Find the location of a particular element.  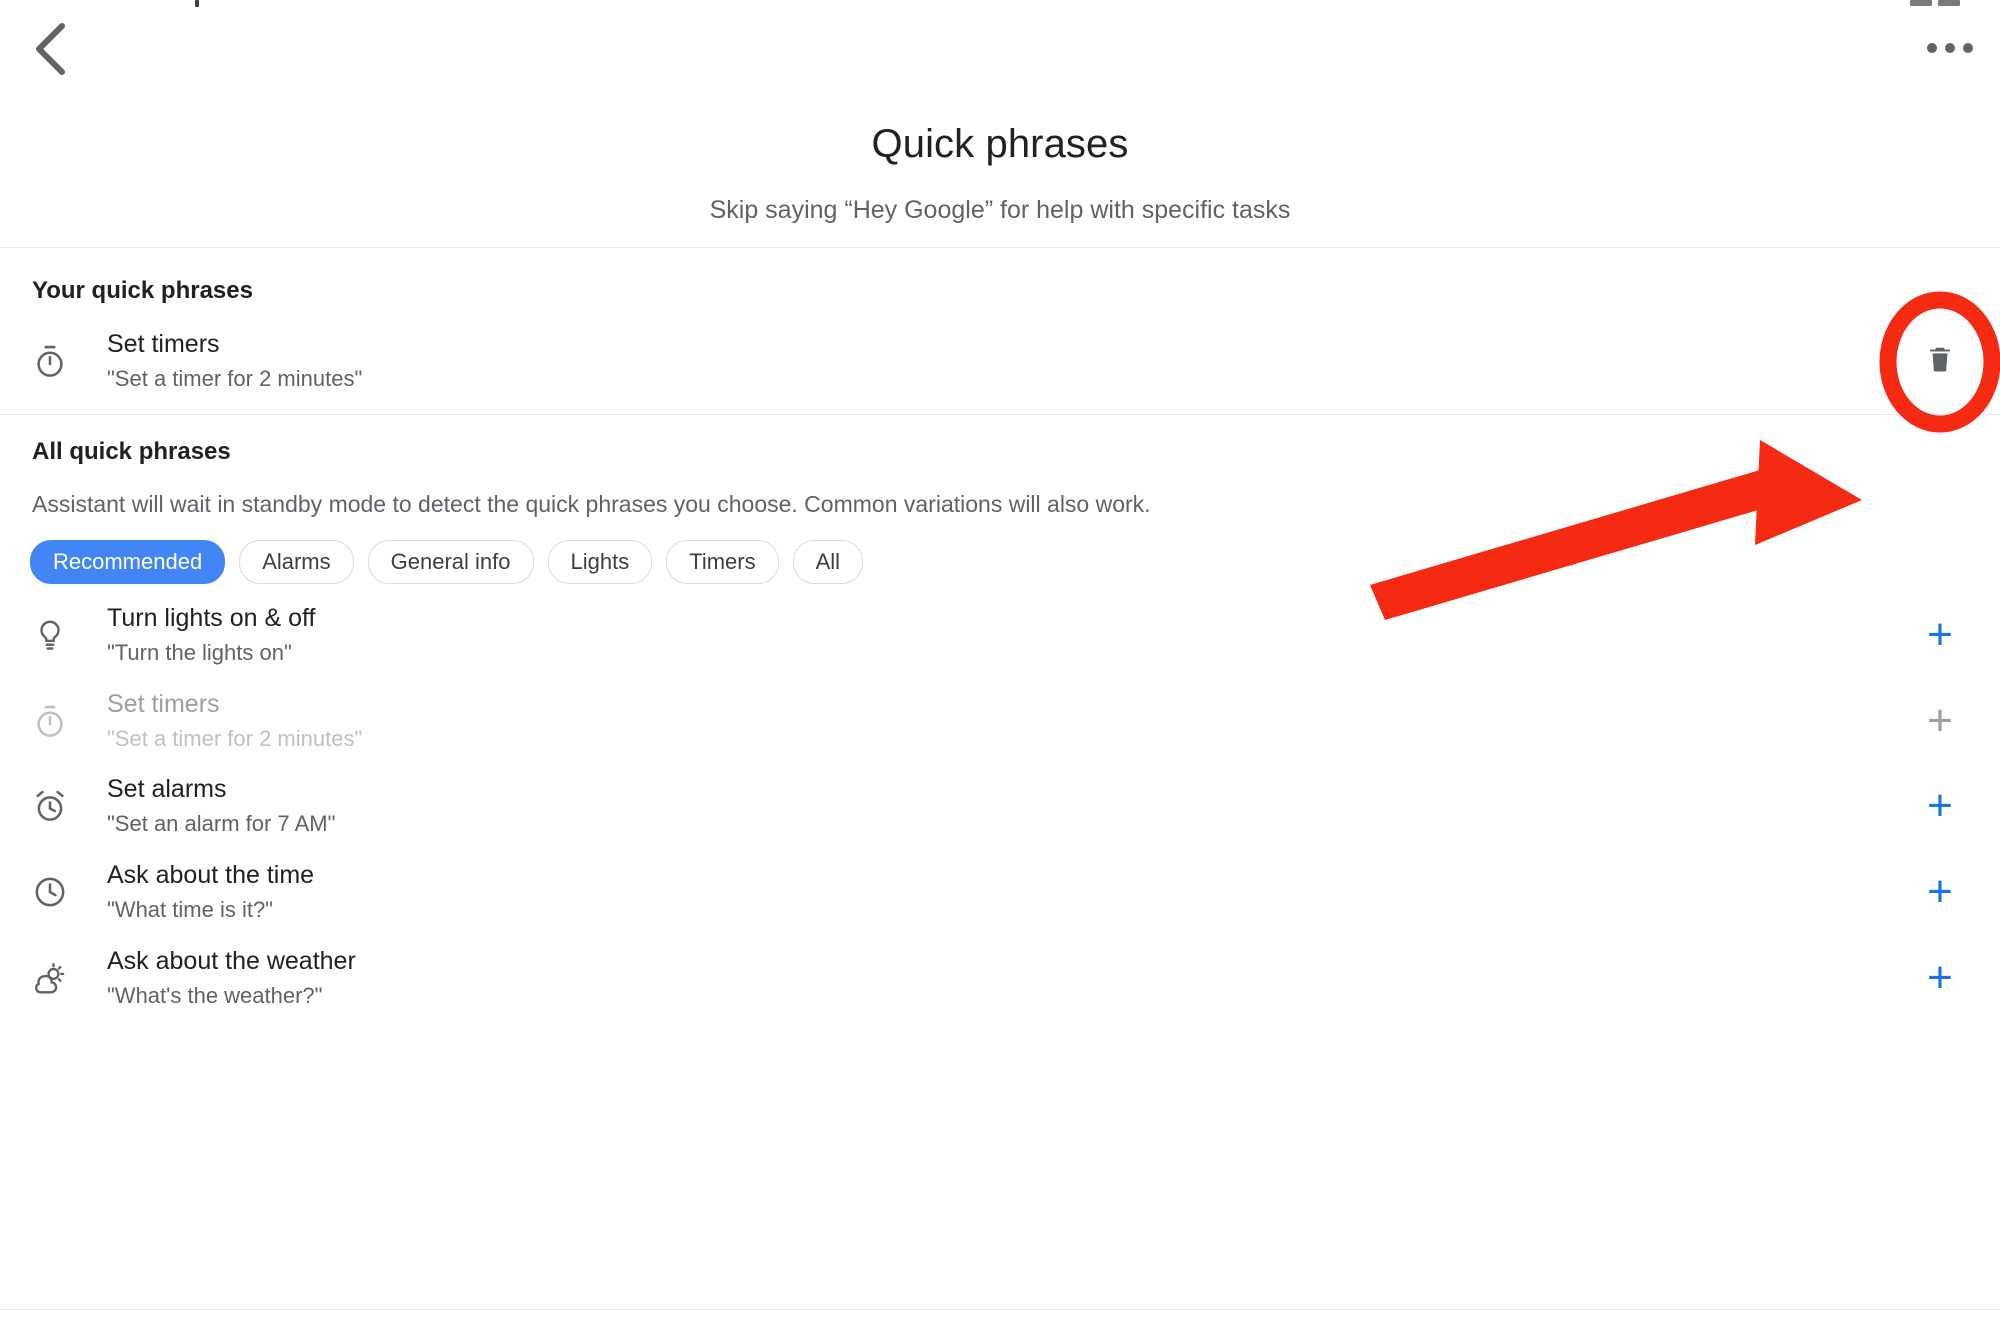

phrase-row-set-timers: Set timers "Set a timer for 2 minutes" + is located at coordinates (1000, 721).